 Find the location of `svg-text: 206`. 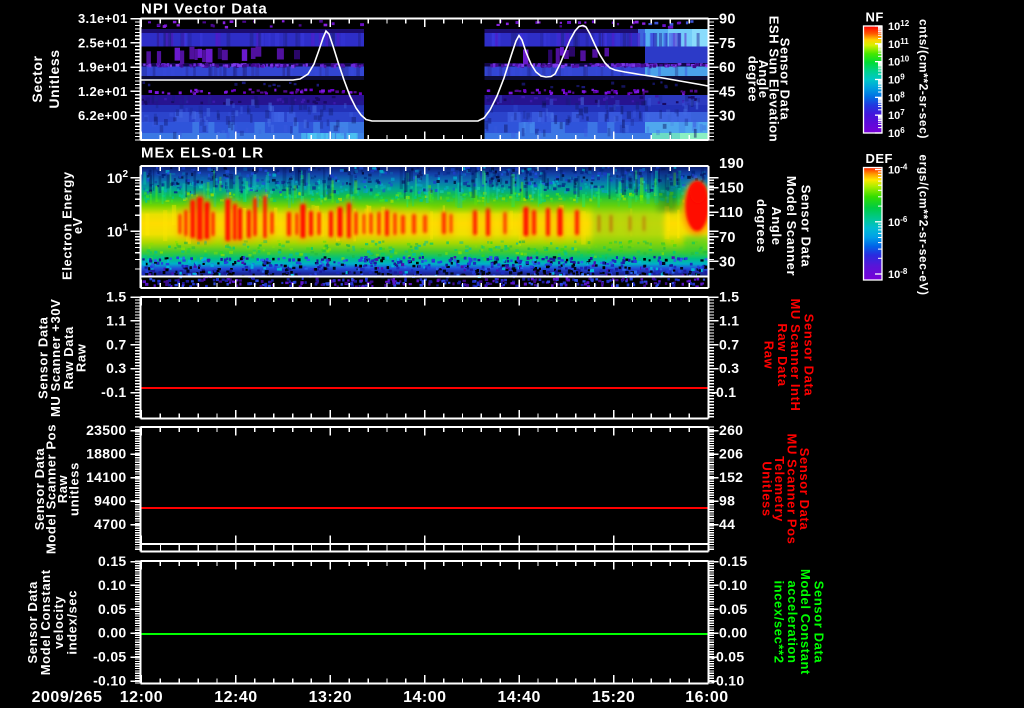

svg-text: 206 is located at coordinates (731, 454).